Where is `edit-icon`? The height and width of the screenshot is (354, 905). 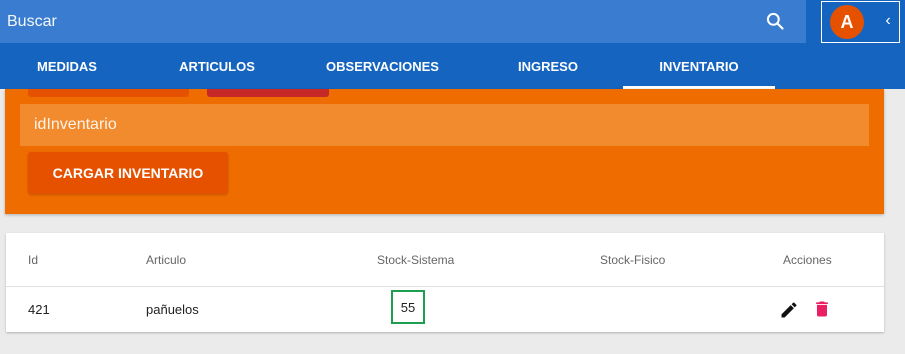
edit-icon is located at coordinates (789, 310).